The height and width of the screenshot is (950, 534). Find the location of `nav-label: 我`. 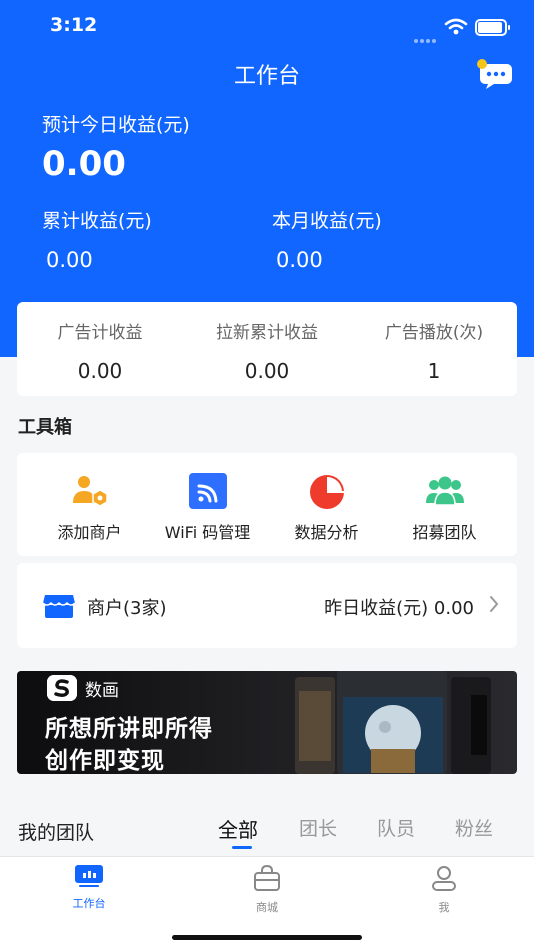

nav-label: 我 is located at coordinates (444, 907).